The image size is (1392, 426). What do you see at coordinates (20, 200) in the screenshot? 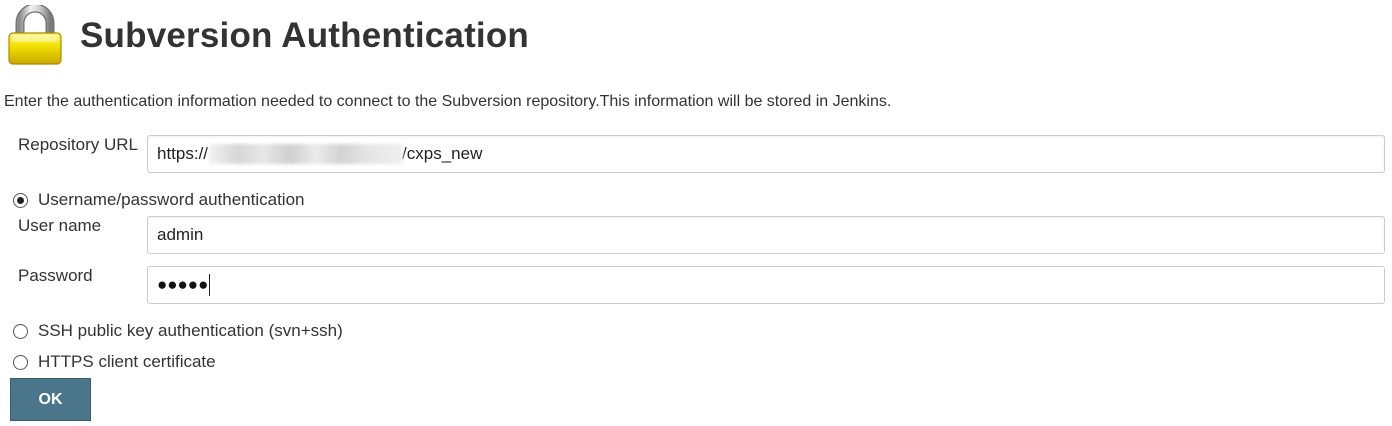
I see `radio-username-password` at bounding box center [20, 200].